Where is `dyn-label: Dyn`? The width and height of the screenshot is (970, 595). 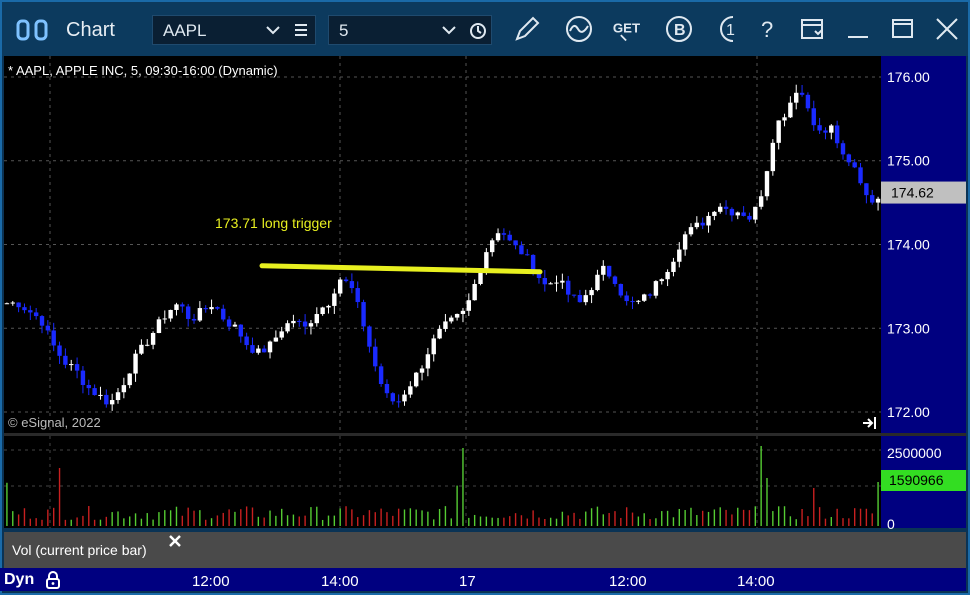
dyn-label: Dyn is located at coordinates (19, 580).